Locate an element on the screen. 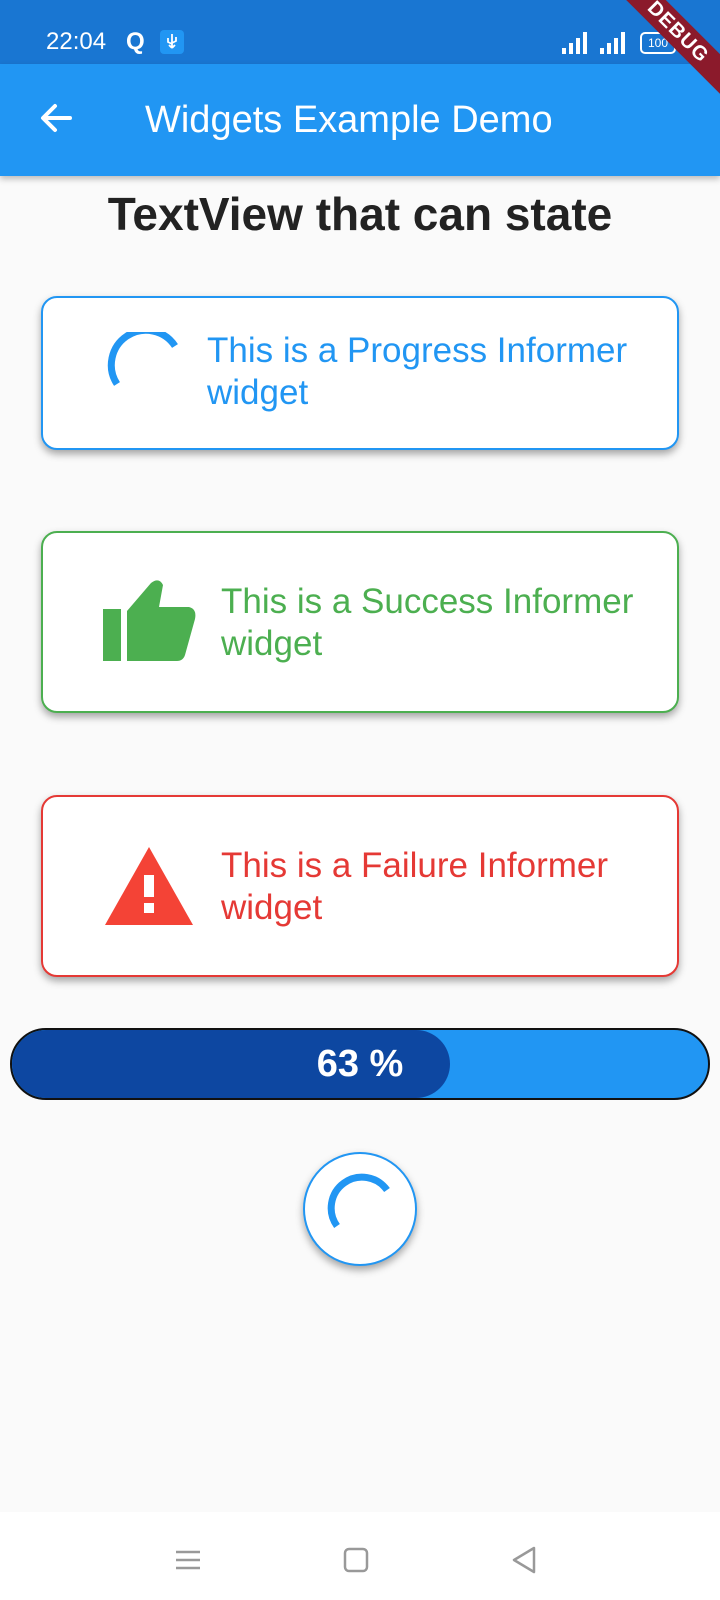 This screenshot has width=720, height=1600. signal-icon is located at coordinates (576, 44).